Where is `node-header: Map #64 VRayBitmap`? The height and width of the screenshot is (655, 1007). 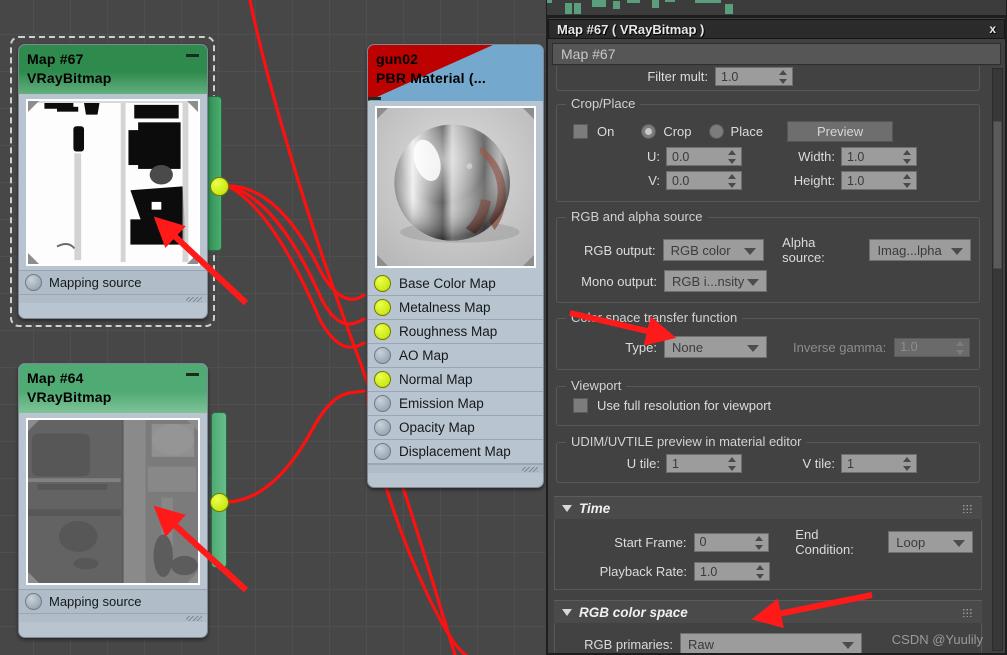
node-header: Map #64 VRayBitmap is located at coordinates (113, 388).